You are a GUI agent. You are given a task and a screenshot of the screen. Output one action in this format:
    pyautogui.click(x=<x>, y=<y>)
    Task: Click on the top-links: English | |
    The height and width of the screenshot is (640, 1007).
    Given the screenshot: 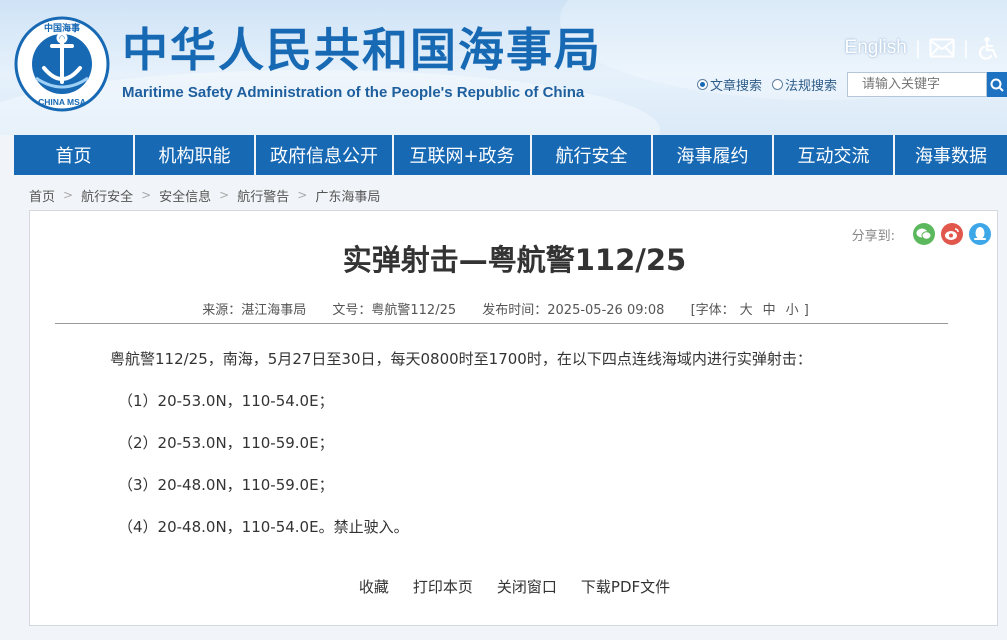 What is the action you would take?
    pyautogui.click(x=922, y=48)
    